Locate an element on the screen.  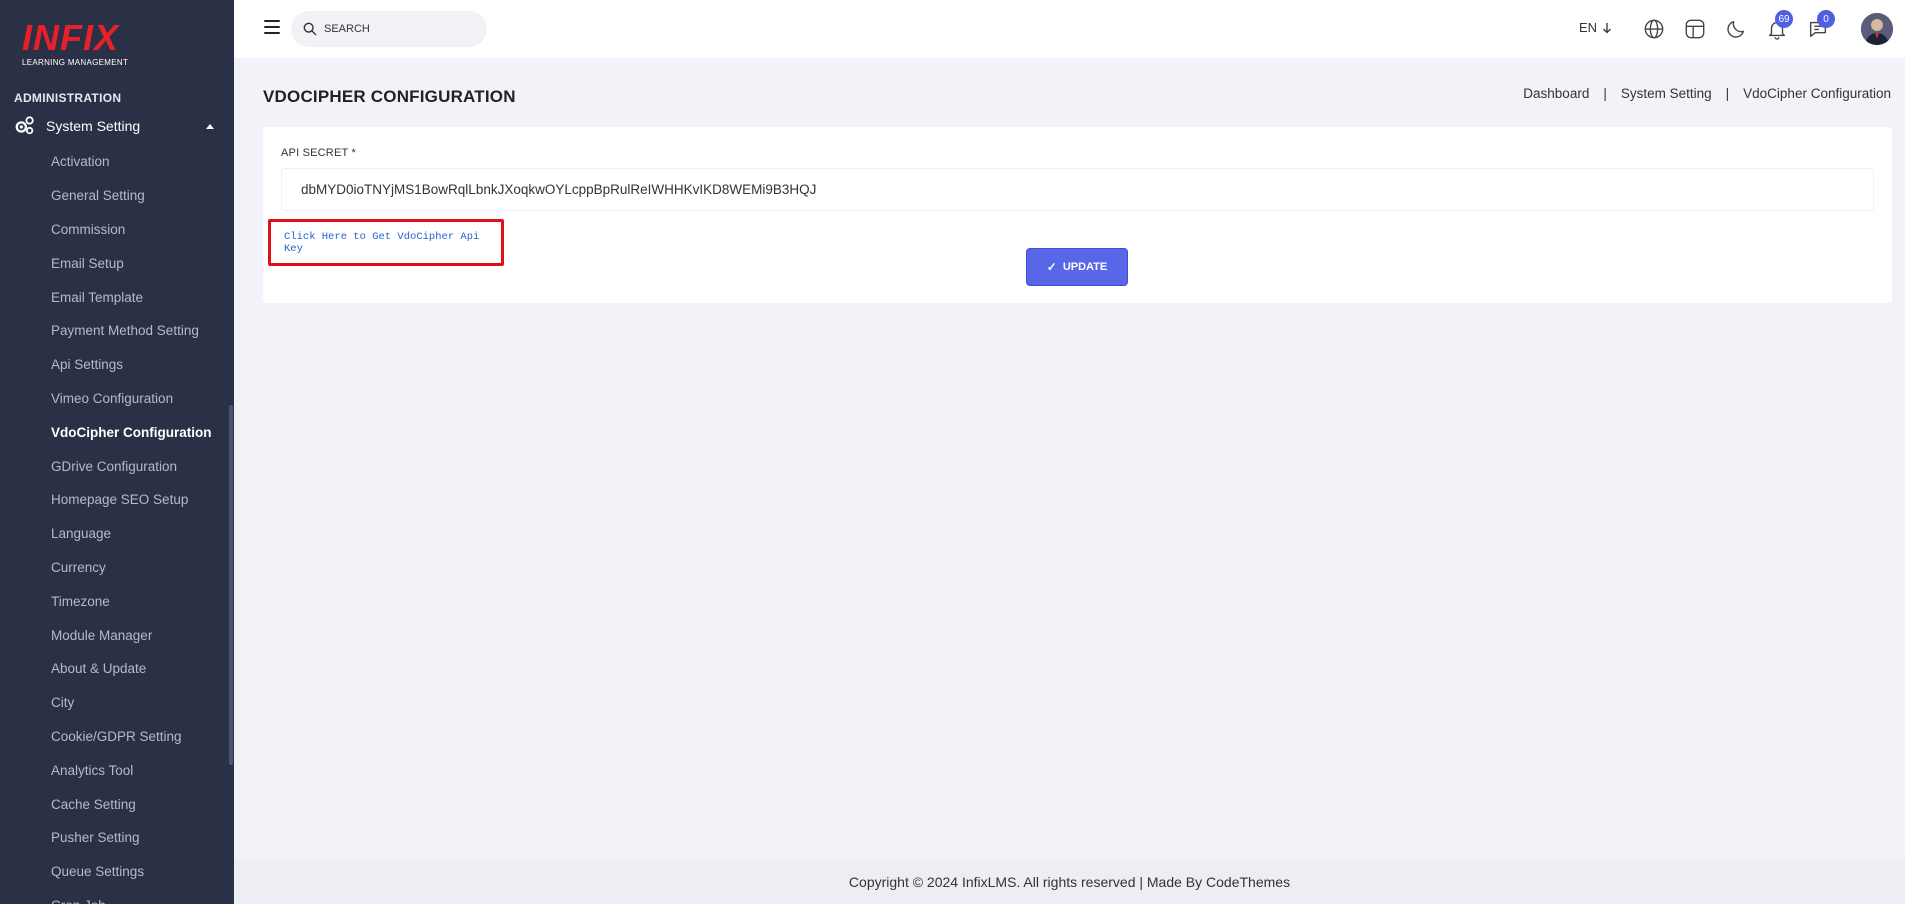
search-box is located at coordinates (389, 29).